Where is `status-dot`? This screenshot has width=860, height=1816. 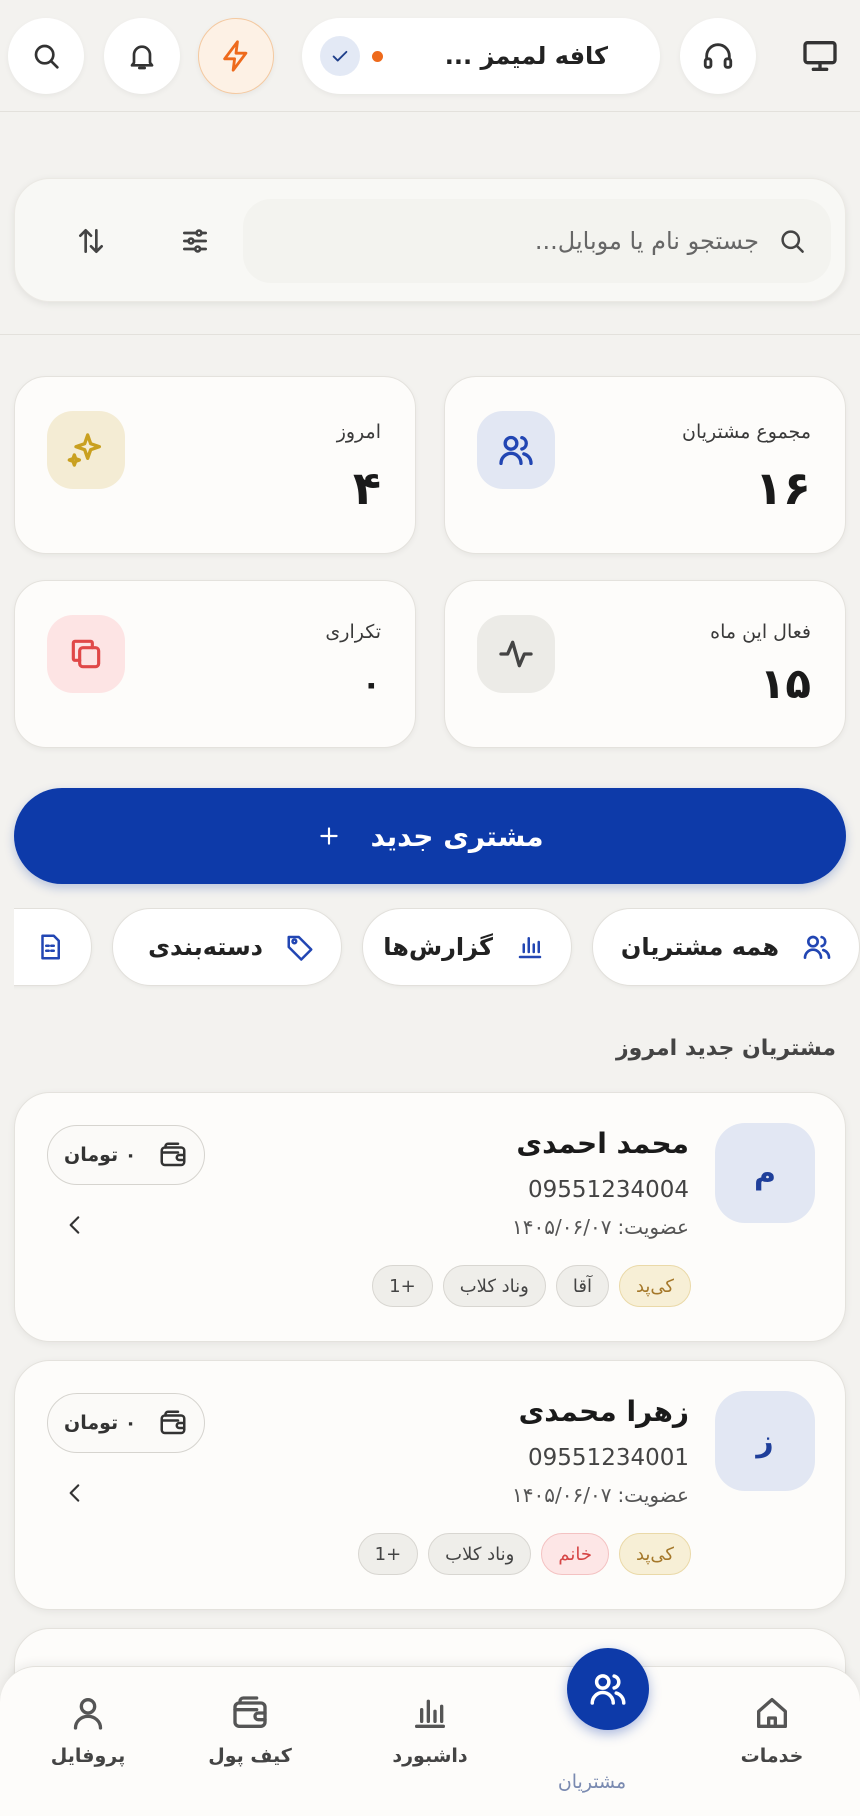 status-dot is located at coordinates (377, 56).